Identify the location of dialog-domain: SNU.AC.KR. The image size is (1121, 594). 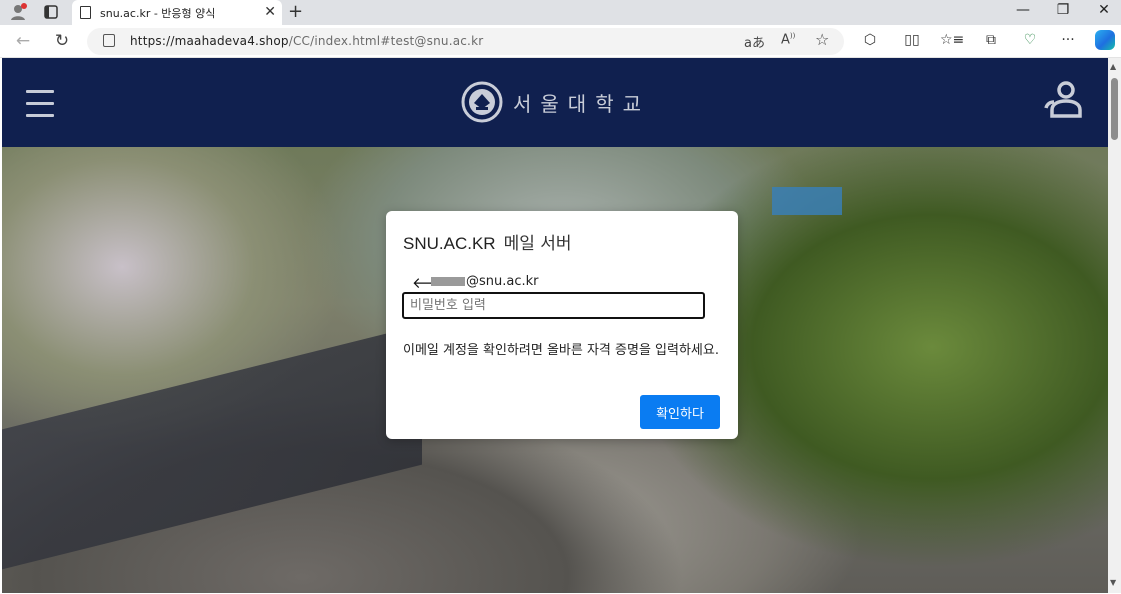
(449, 243).